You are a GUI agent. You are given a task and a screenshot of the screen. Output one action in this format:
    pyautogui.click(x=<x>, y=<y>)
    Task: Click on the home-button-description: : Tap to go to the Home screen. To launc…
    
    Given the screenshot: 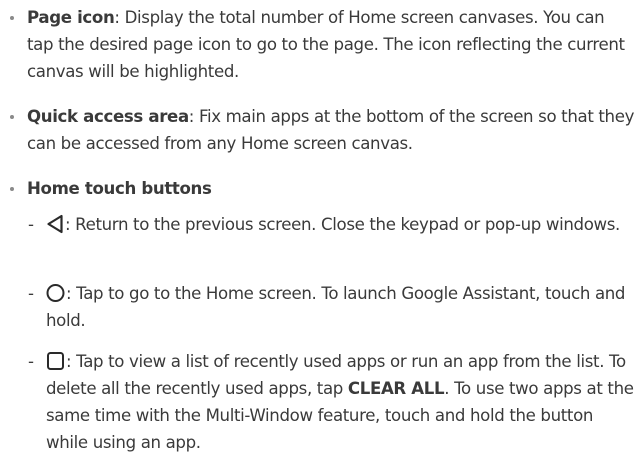 What is the action you would take?
    pyautogui.click(x=336, y=307)
    